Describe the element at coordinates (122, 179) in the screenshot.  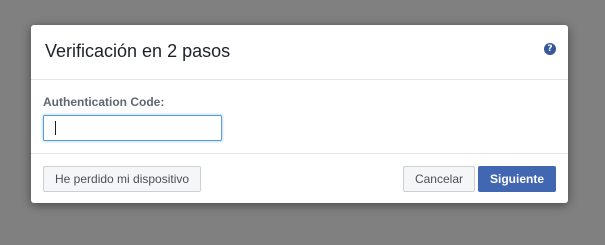
I see `lost-device-button: He perdido mi dispositivo` at that location.